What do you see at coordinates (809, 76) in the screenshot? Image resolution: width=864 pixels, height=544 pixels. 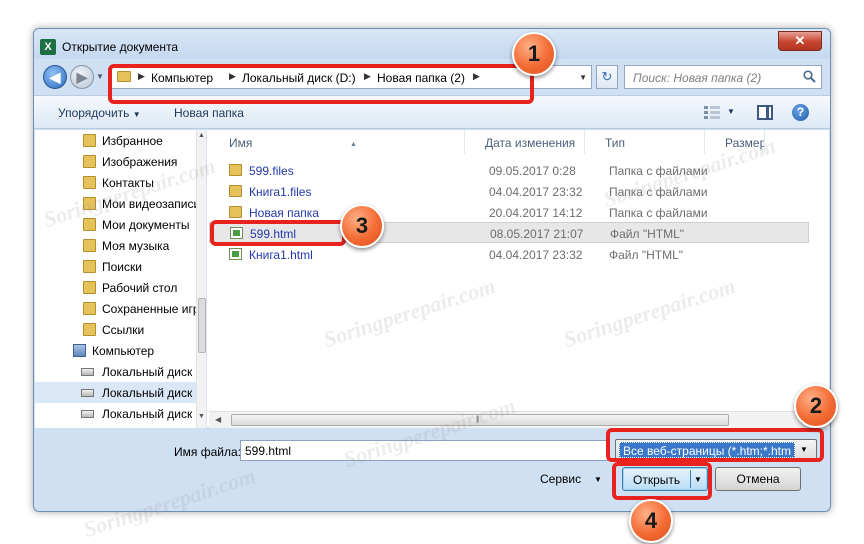 I see `search-icon` at bounding box center [809, 76].